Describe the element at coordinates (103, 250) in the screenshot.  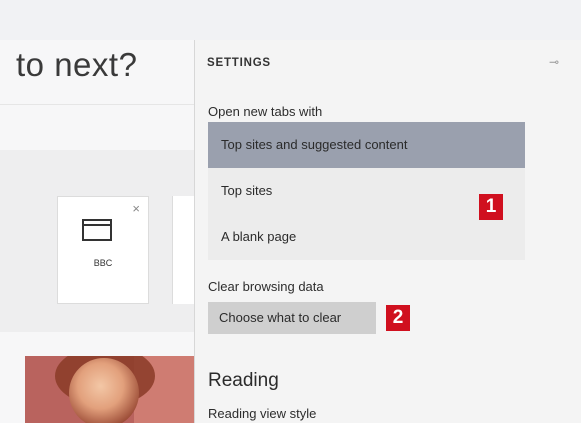
I see `top-site-tile-bbc: × BBC` at that location.